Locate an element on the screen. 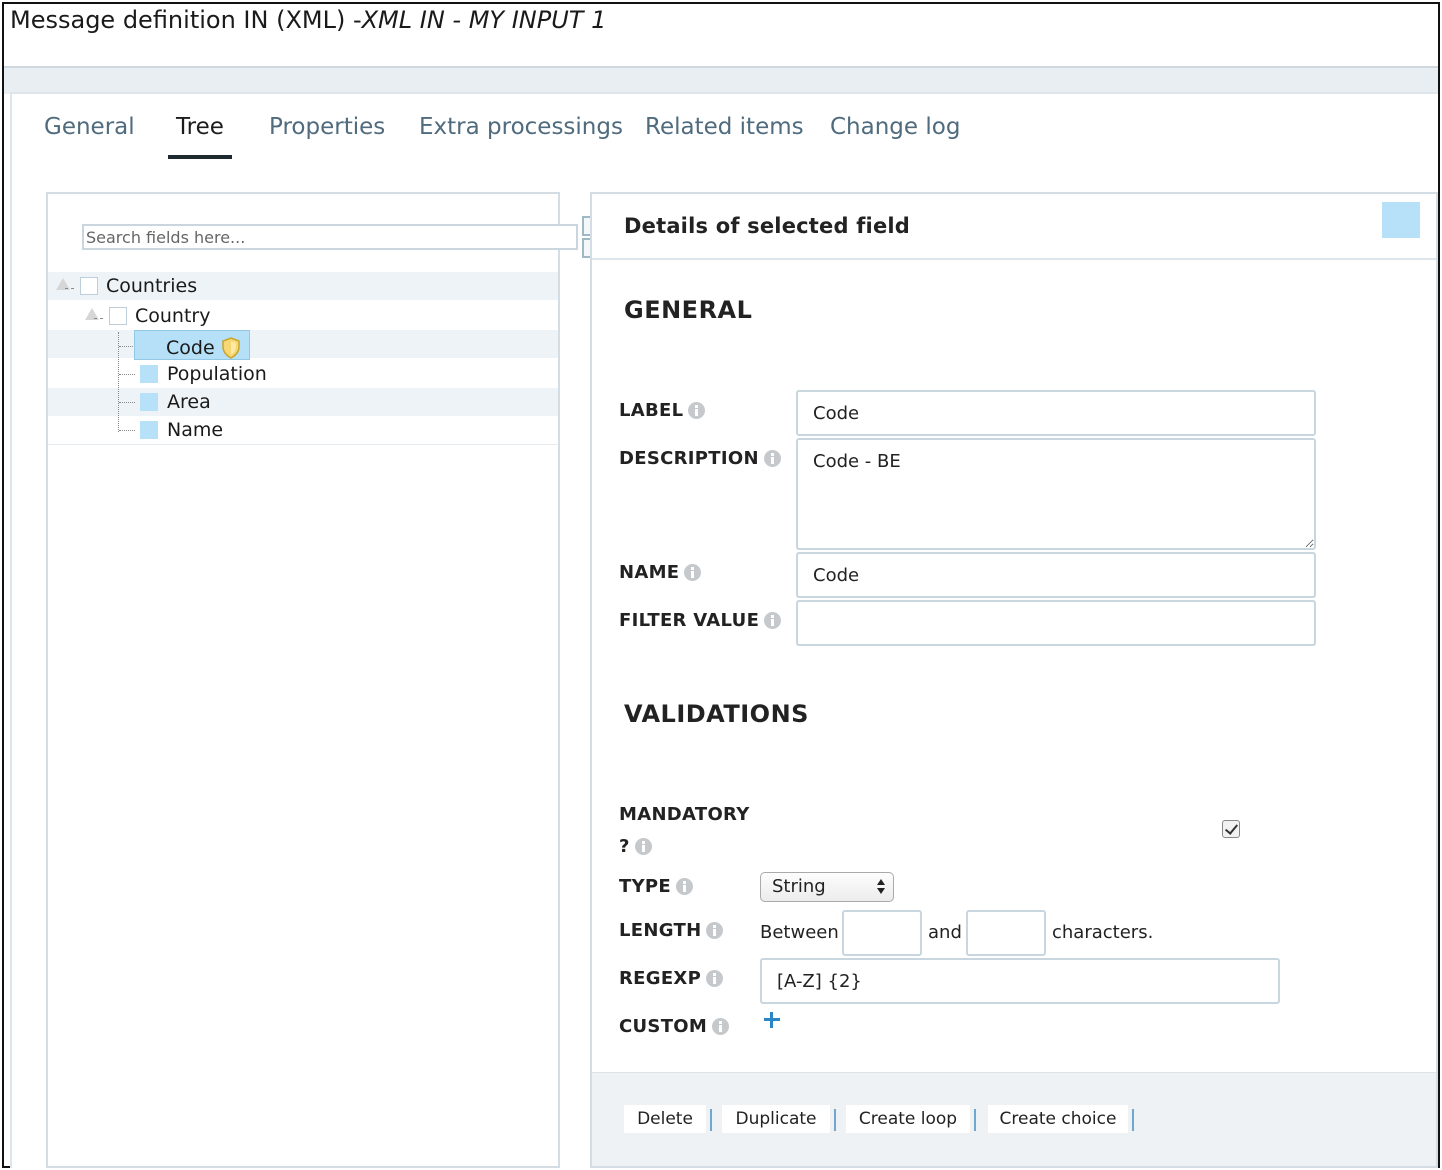 Image resolution: width=1442 pixels, height=1170 pixels. name-field-label: NAME is located at coordinates (660, 572).